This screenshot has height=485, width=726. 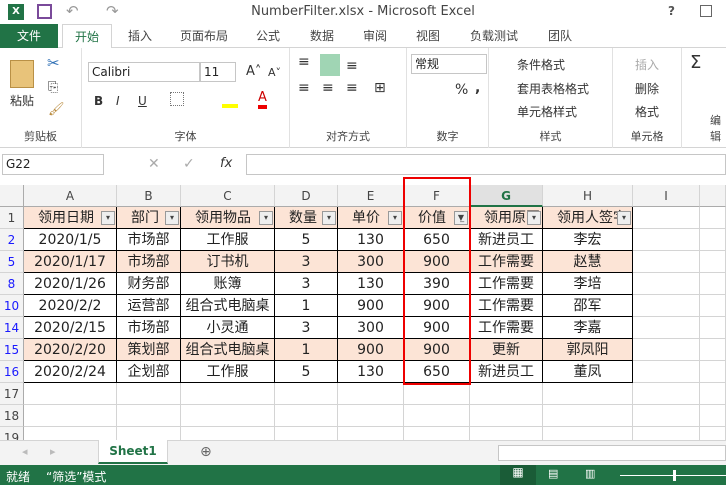 I want to click on scroll-left-icon: ◂, so click(x=25, y=451).